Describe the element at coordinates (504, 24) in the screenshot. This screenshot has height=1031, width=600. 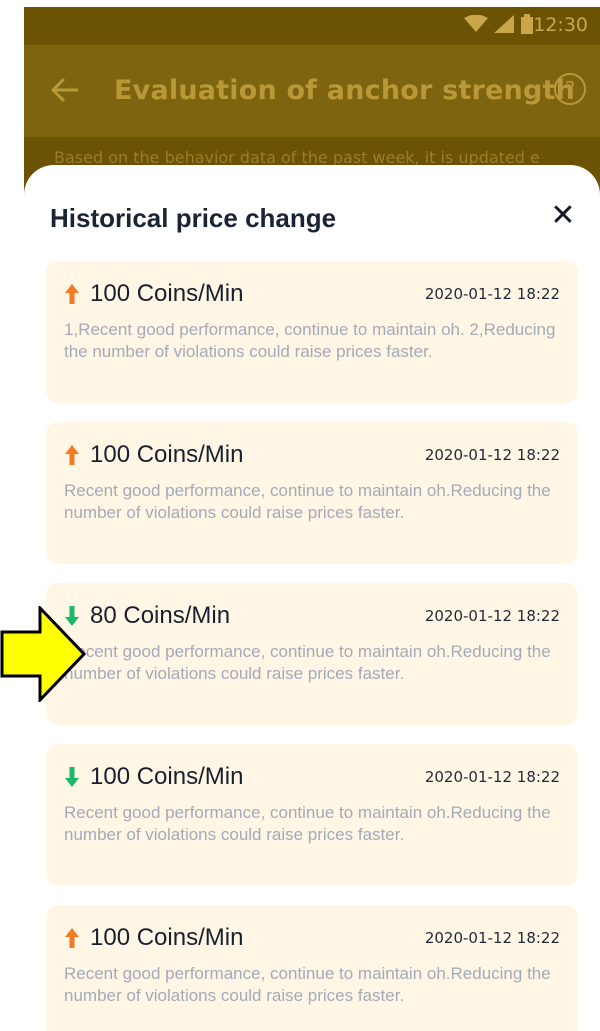
I see `signal-icon` at that location.